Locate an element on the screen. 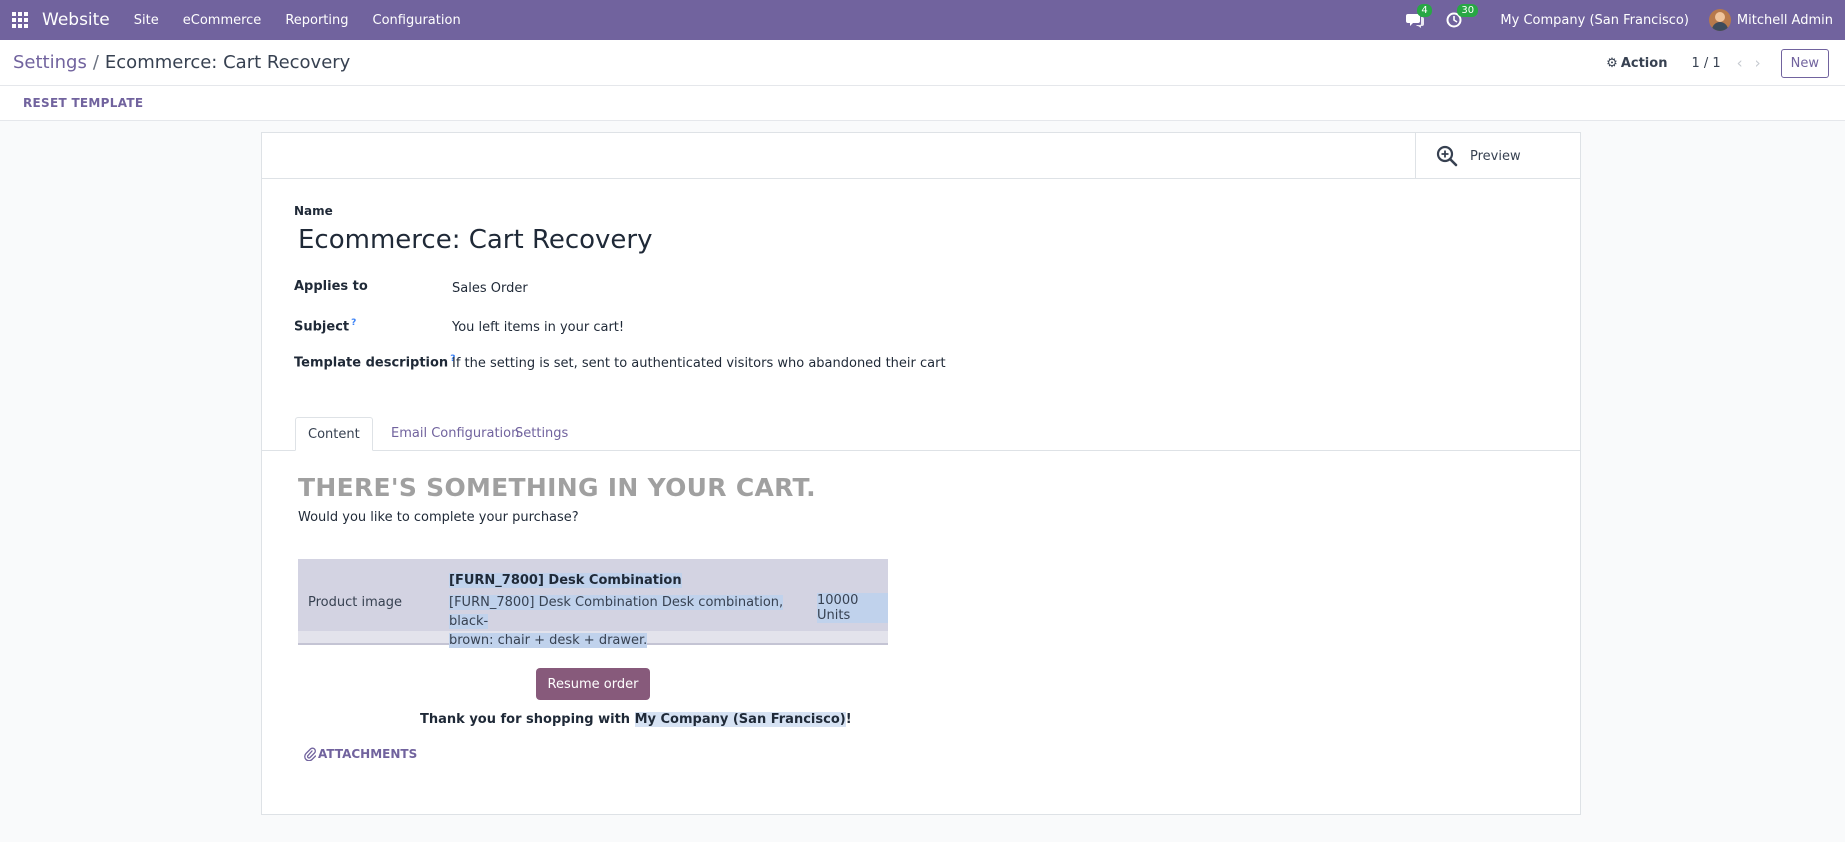 This screenshot has width=1845, height=842. menu-configuration: Configuration is located at coordinates (417, 20).